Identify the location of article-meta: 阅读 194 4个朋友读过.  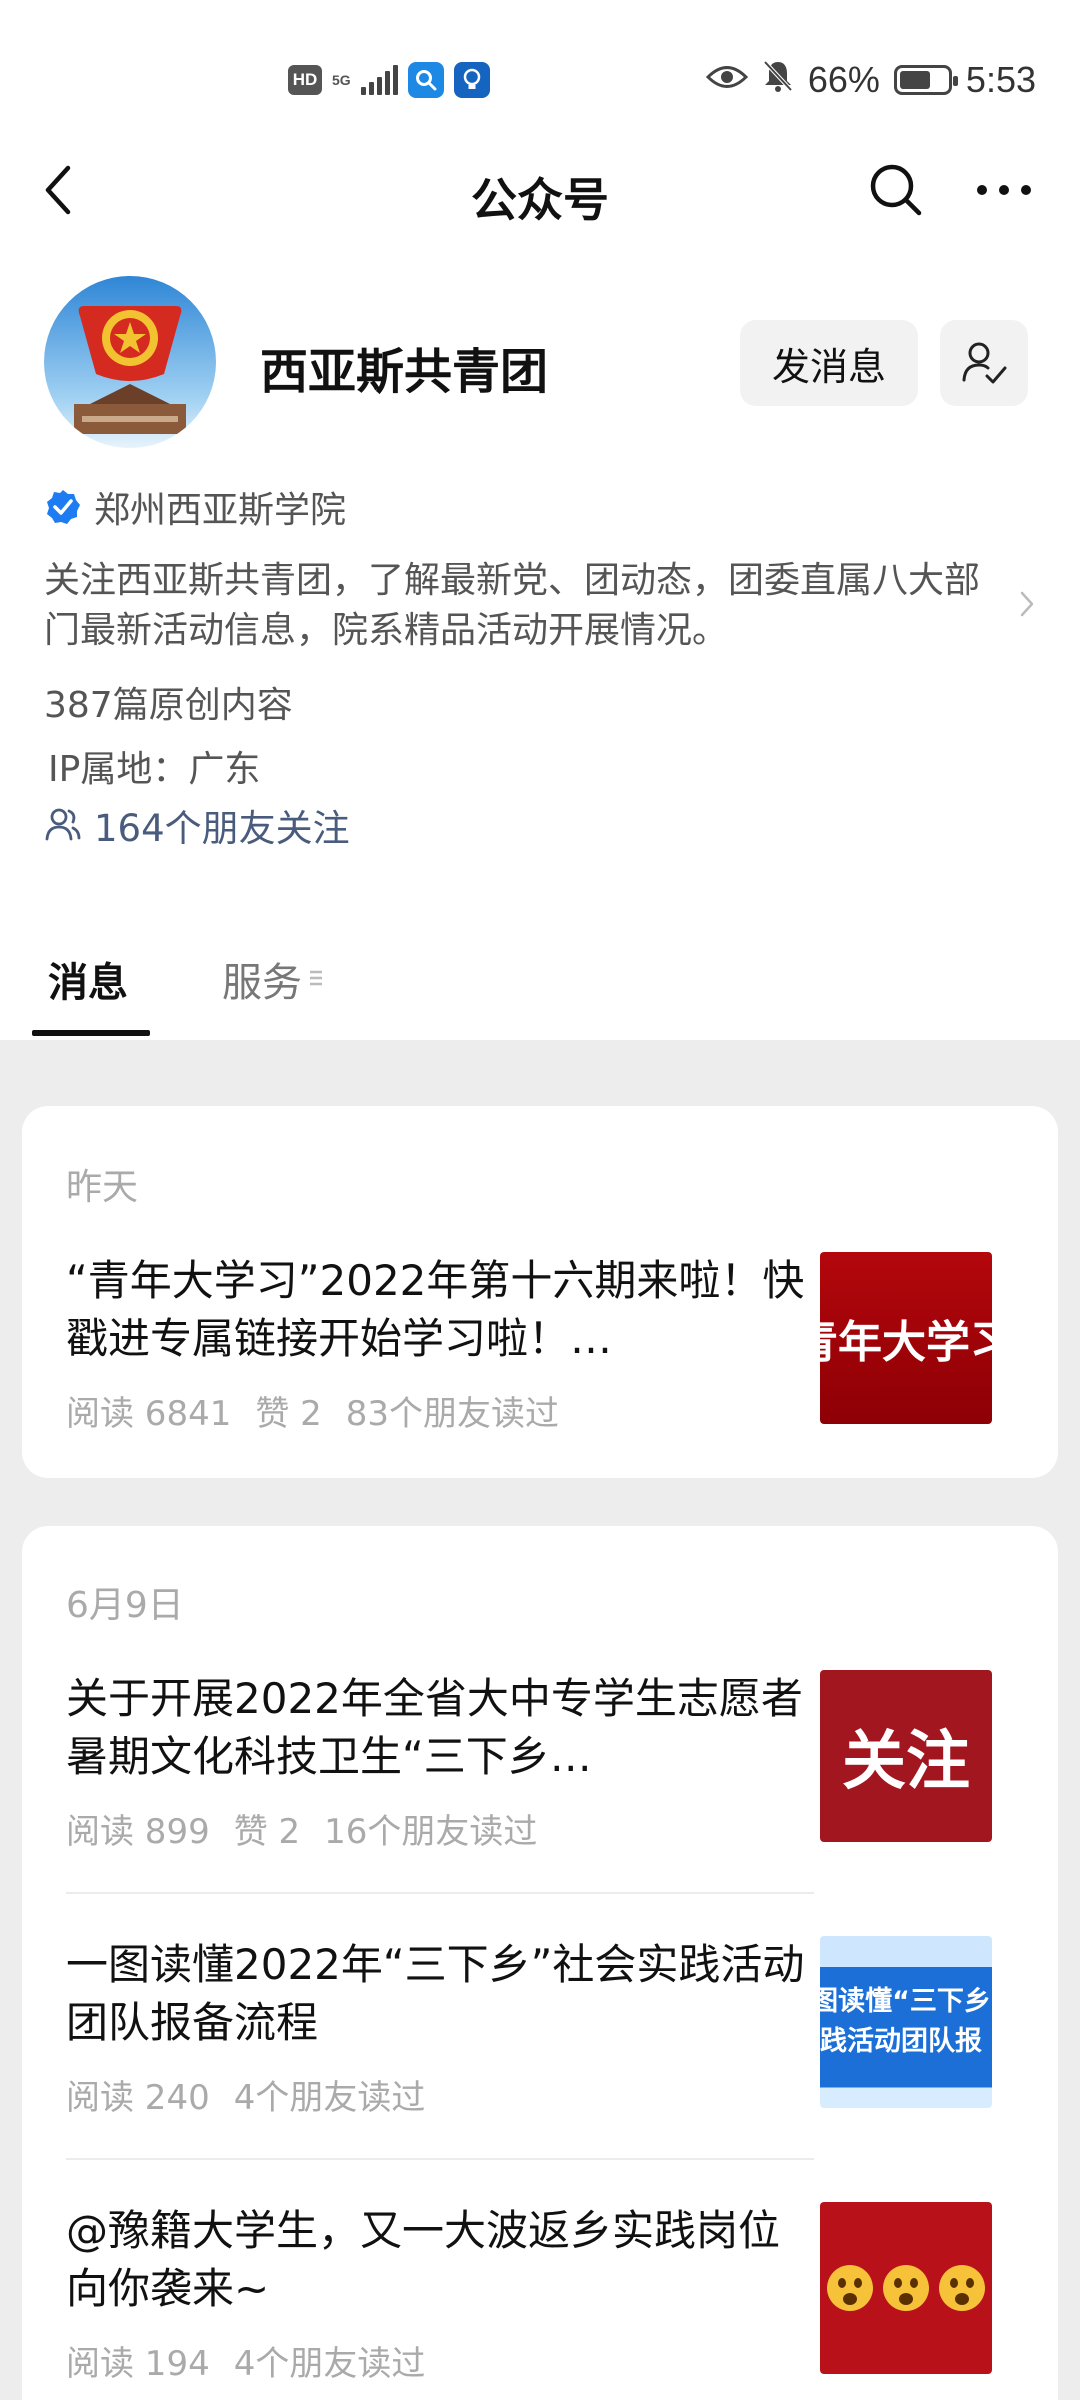
(257, 2360).